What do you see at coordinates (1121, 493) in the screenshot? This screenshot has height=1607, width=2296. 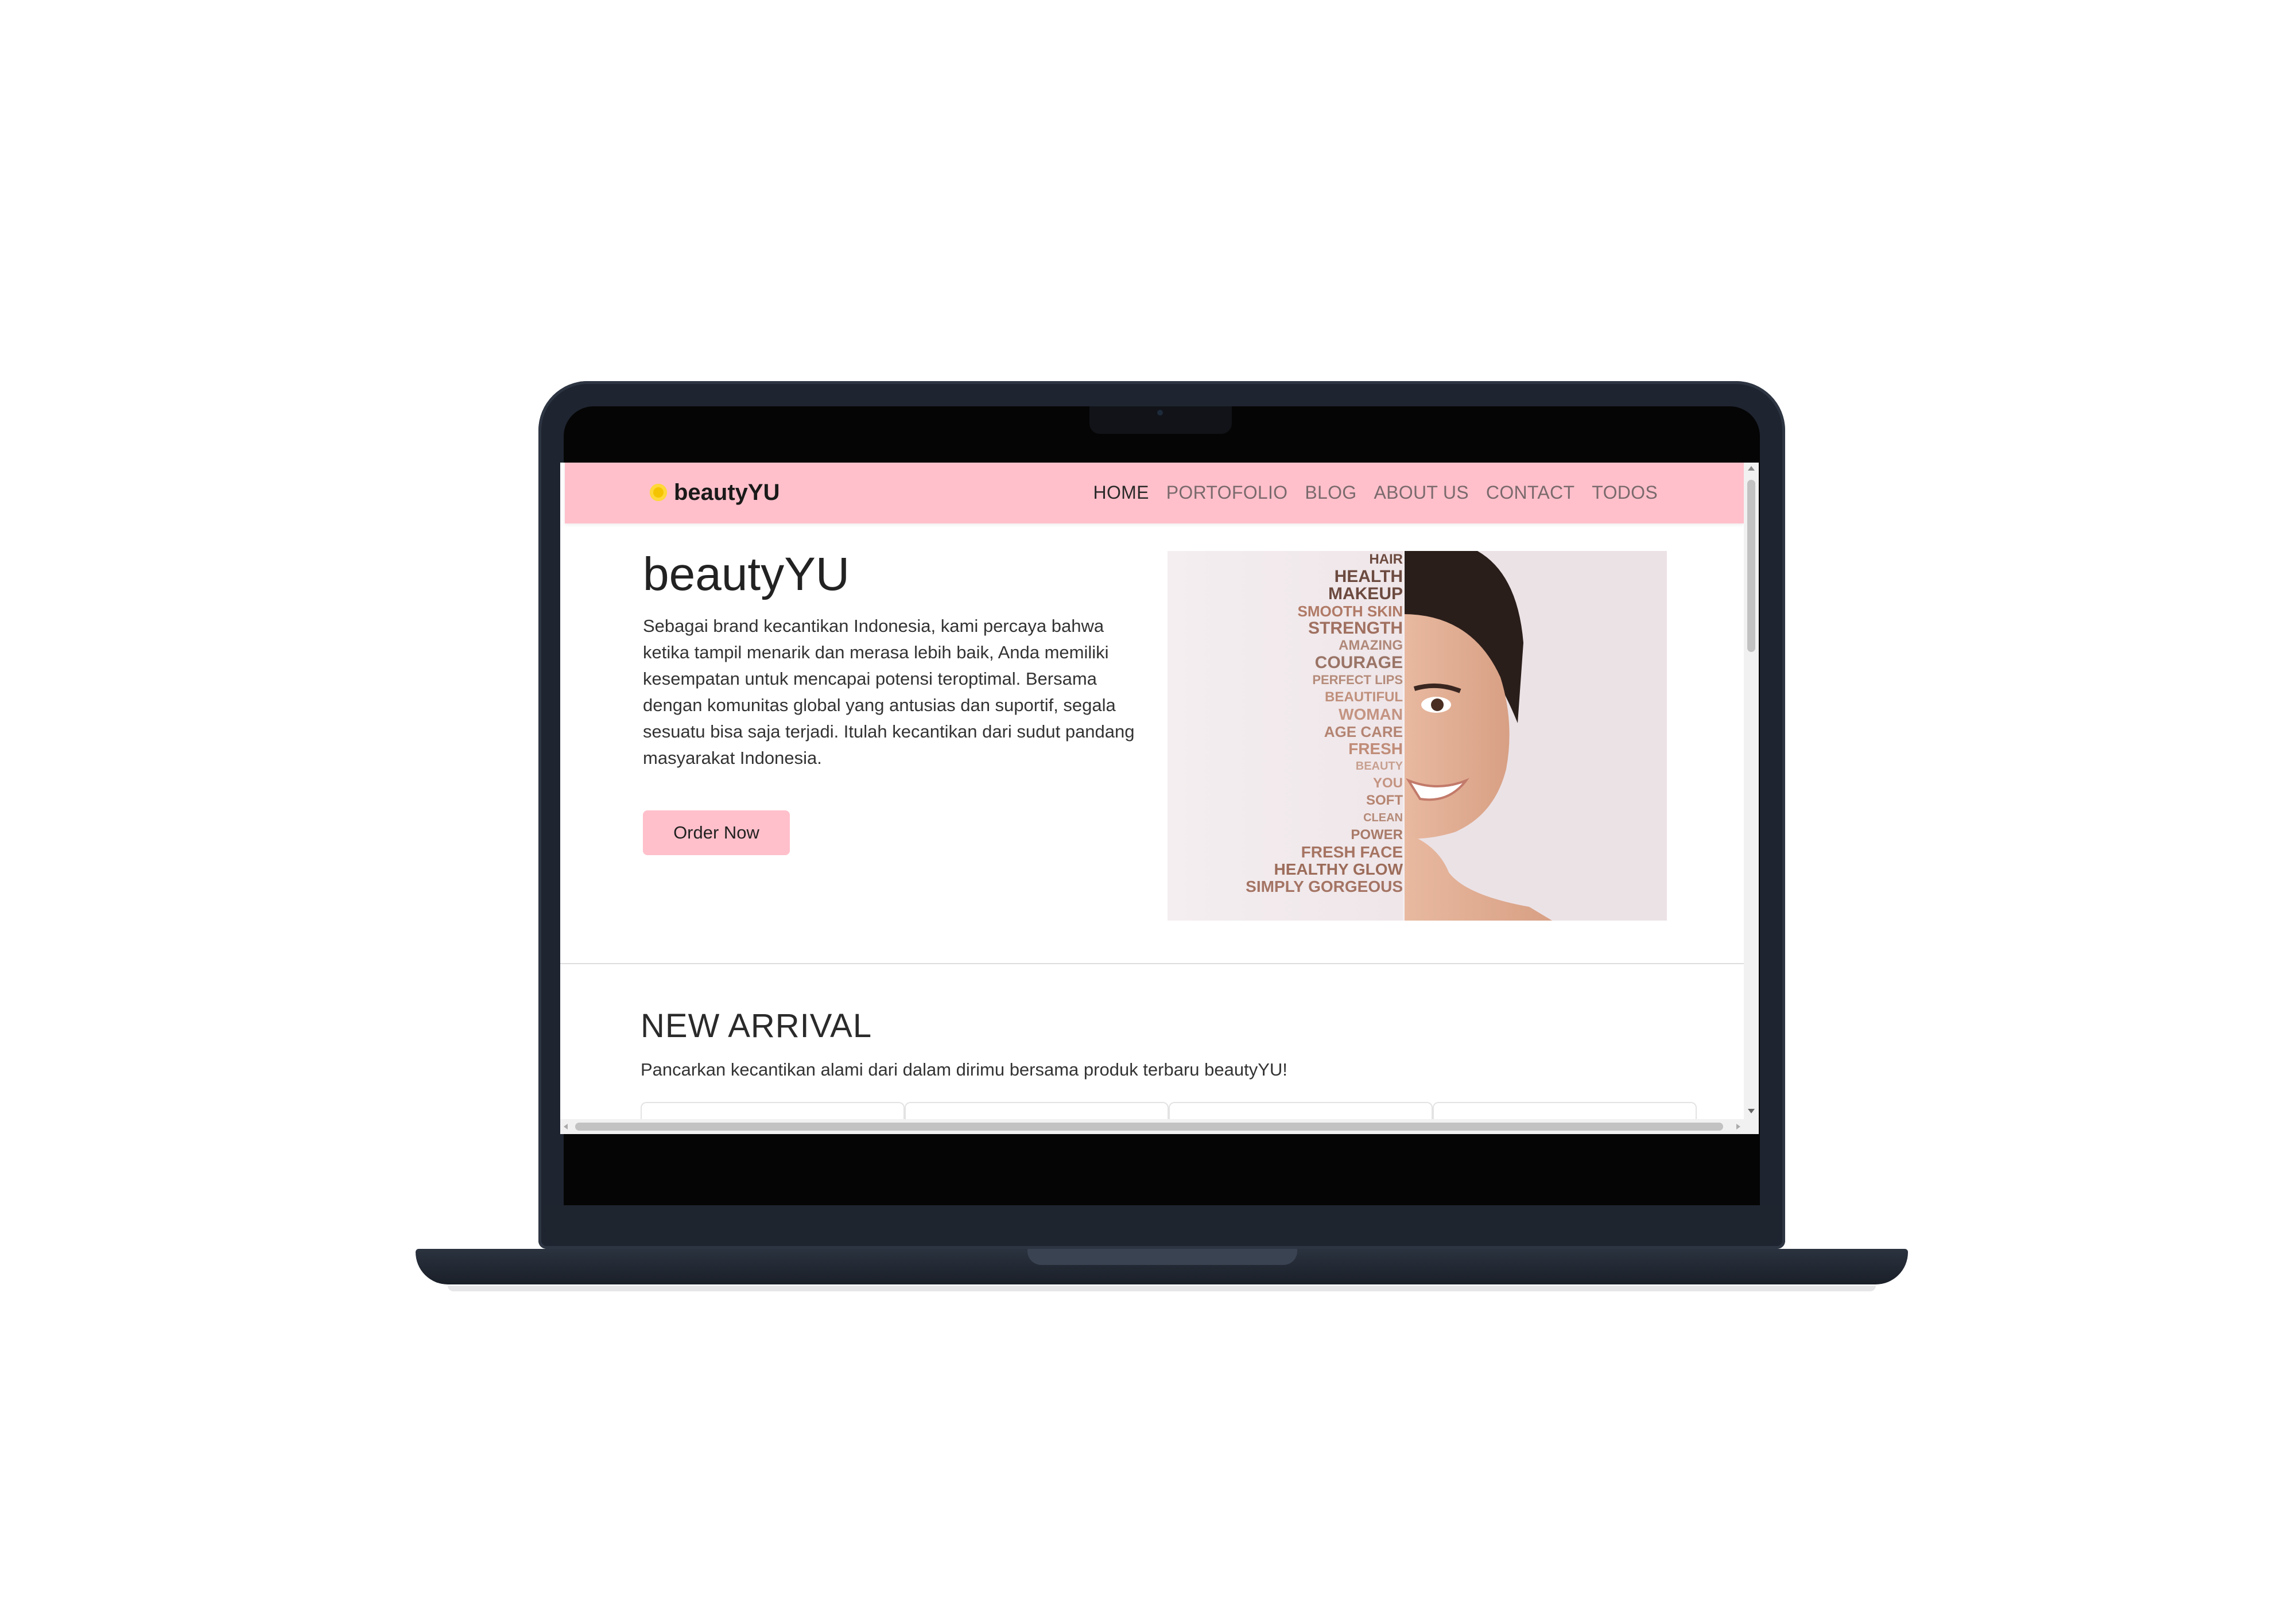 I see `nav-item-home: HOME` at bounding box center [1121, 493].